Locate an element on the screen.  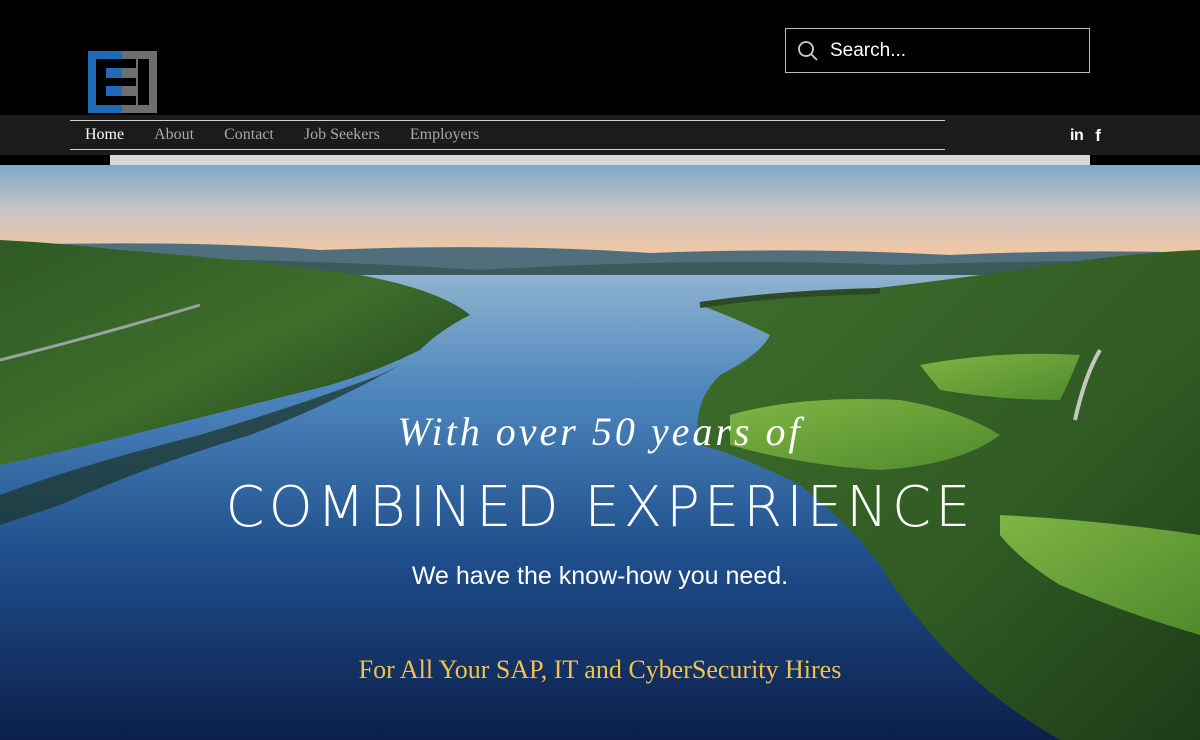
nav-item-home: Home is located at coordinates (104, 135).